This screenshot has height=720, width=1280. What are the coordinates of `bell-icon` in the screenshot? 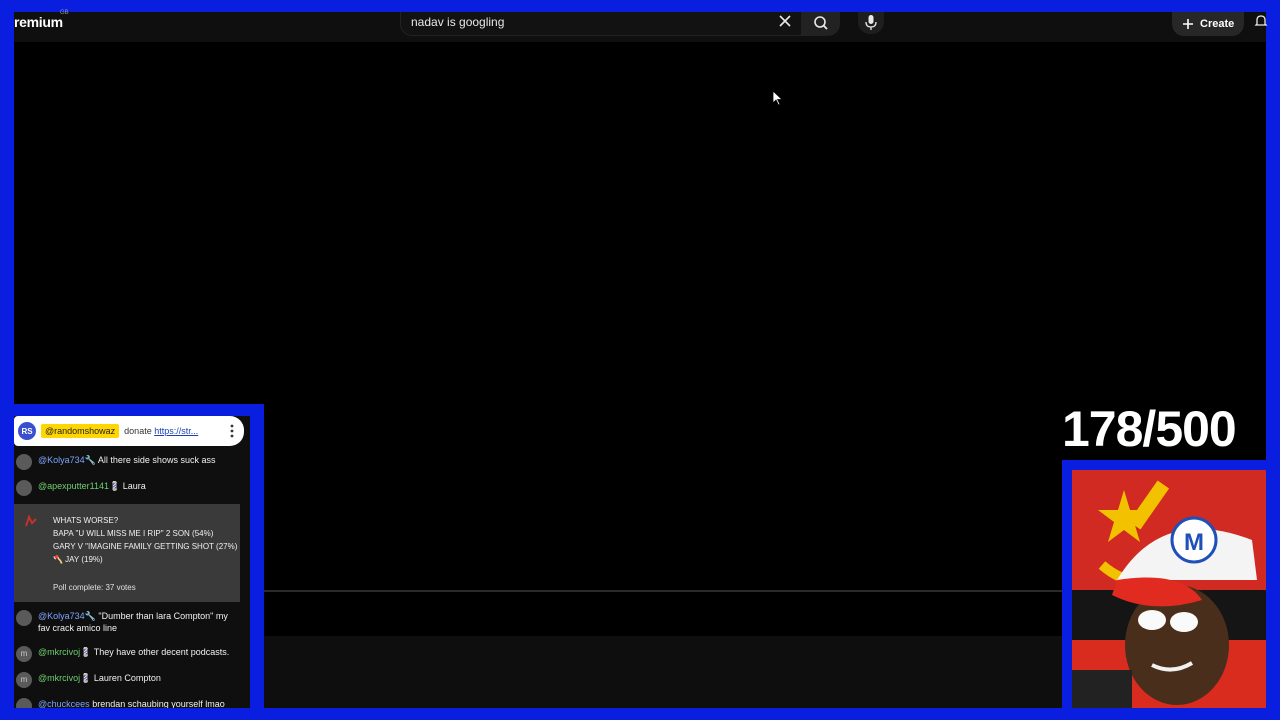 It's located at (1261, 21).